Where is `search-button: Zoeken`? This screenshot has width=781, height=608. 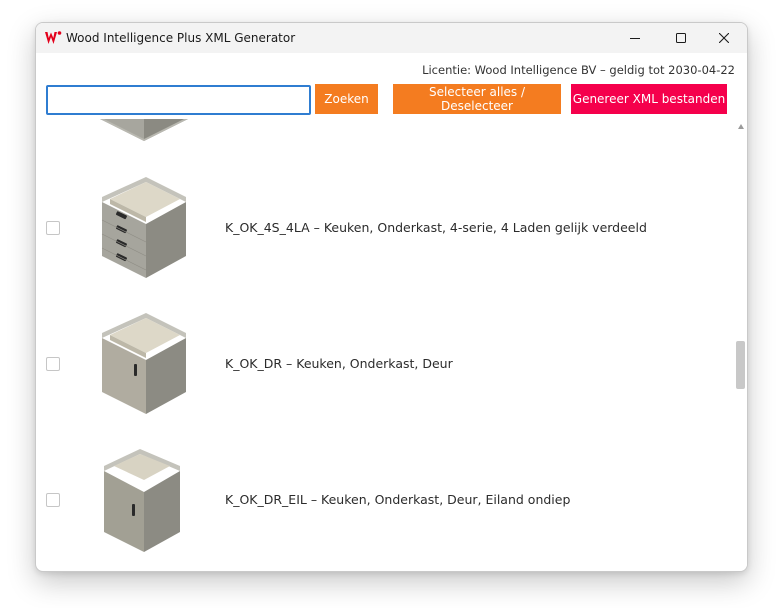 search-button: Zoeken is located at coordinates (346, 99).